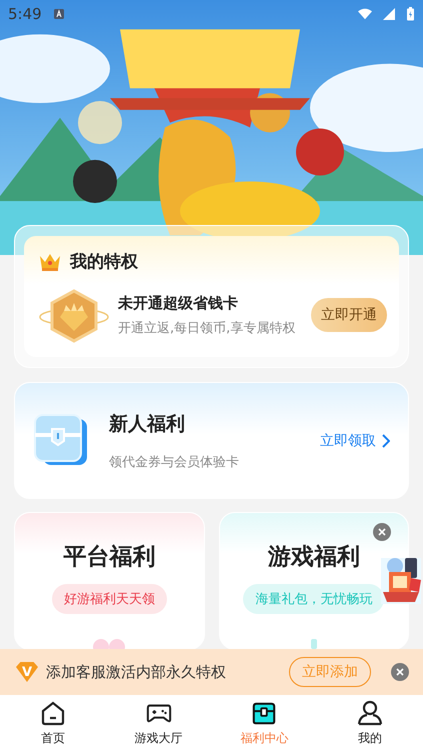  I want to click on battery-icon, so click(410, 14).